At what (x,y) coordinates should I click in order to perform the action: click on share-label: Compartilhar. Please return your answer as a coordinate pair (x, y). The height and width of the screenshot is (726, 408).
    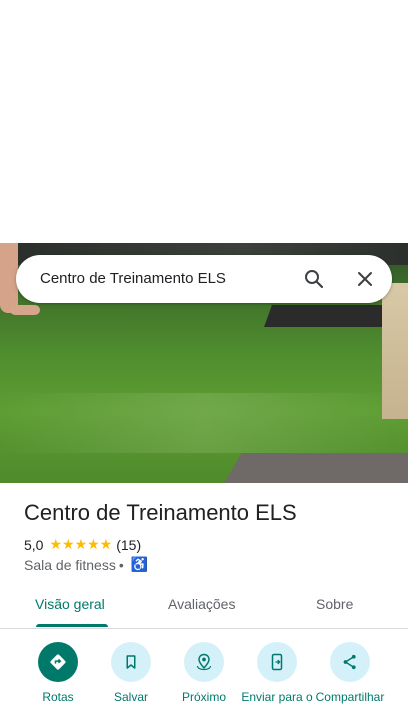
    Looking at the image, I should click on (350, 697).